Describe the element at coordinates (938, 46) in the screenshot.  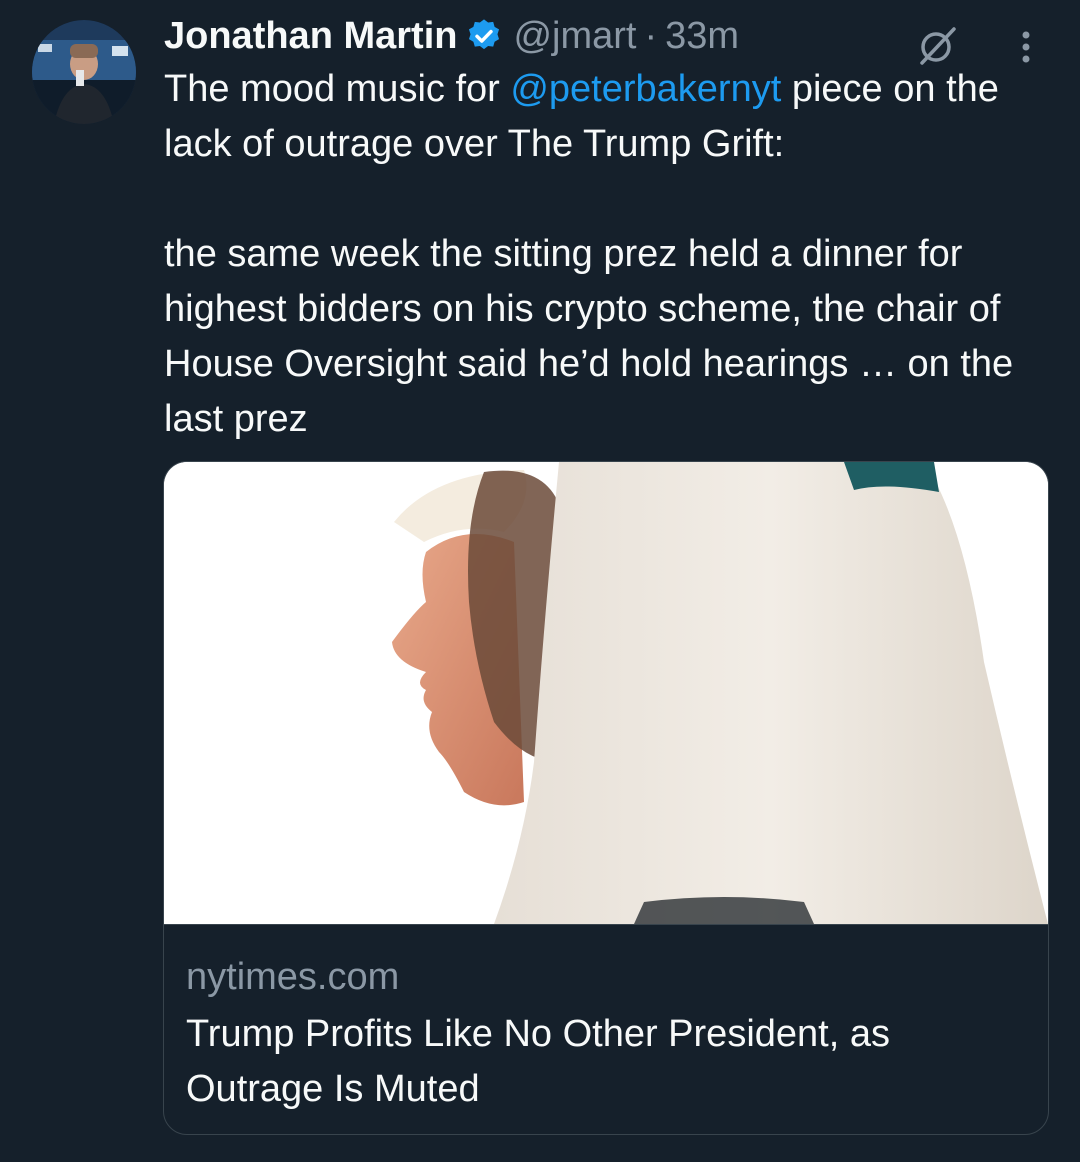
I see `grok-icon` at that location.